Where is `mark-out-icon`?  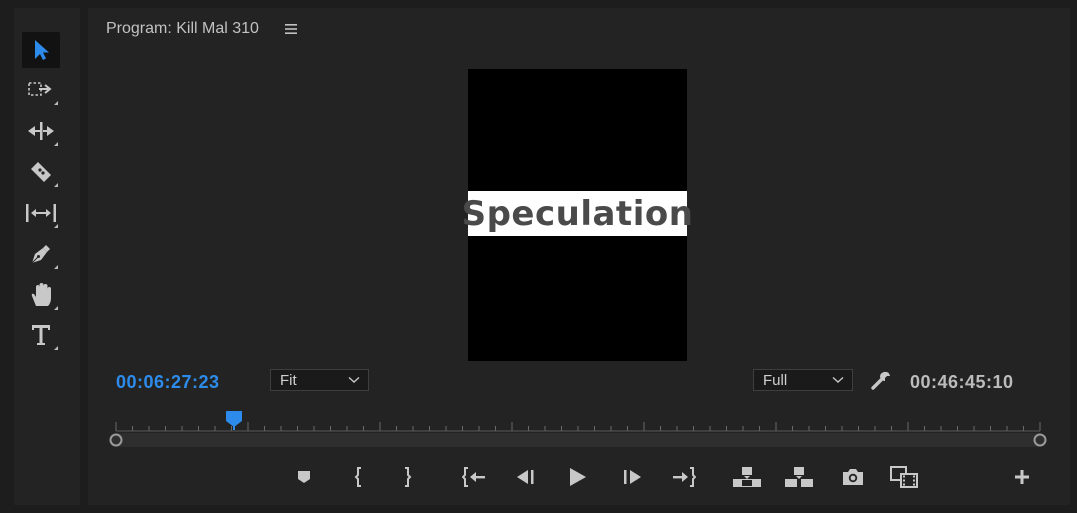 mark-out-icon is located at coordinates (408, 477).